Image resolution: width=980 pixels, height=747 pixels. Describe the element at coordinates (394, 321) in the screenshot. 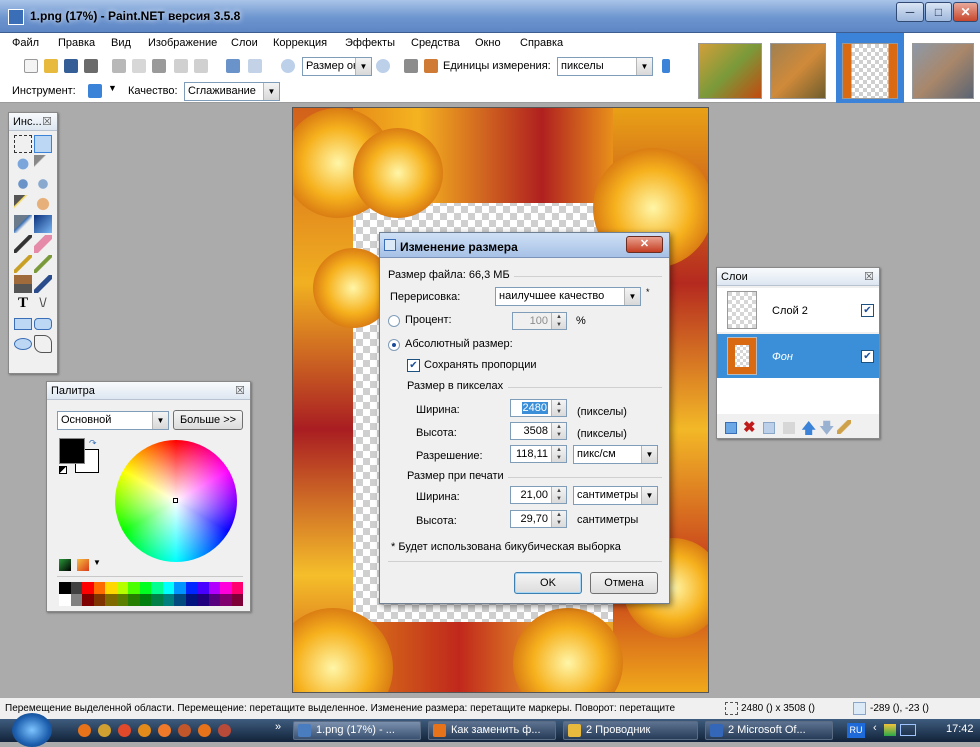

I see `percent-radio` at that location.